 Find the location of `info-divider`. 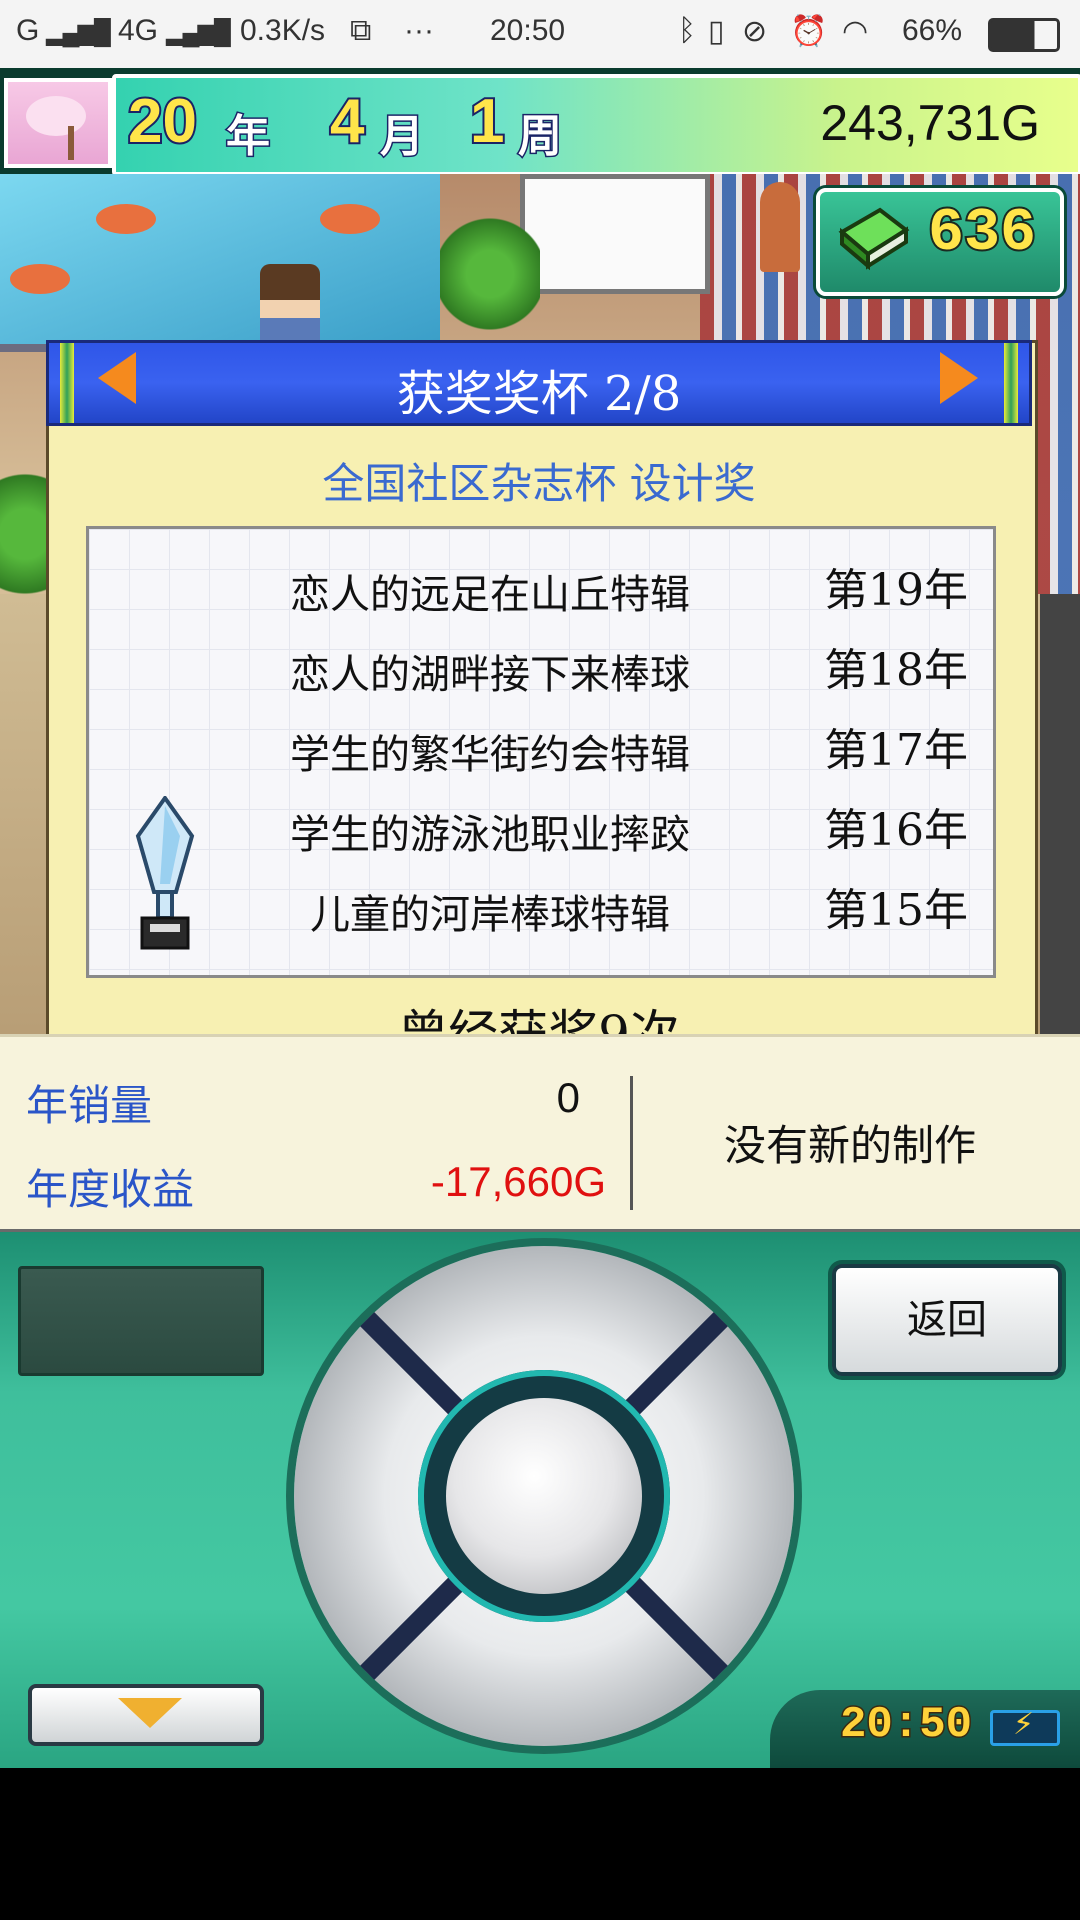

info-divider is located at coordinates (631, 1143).